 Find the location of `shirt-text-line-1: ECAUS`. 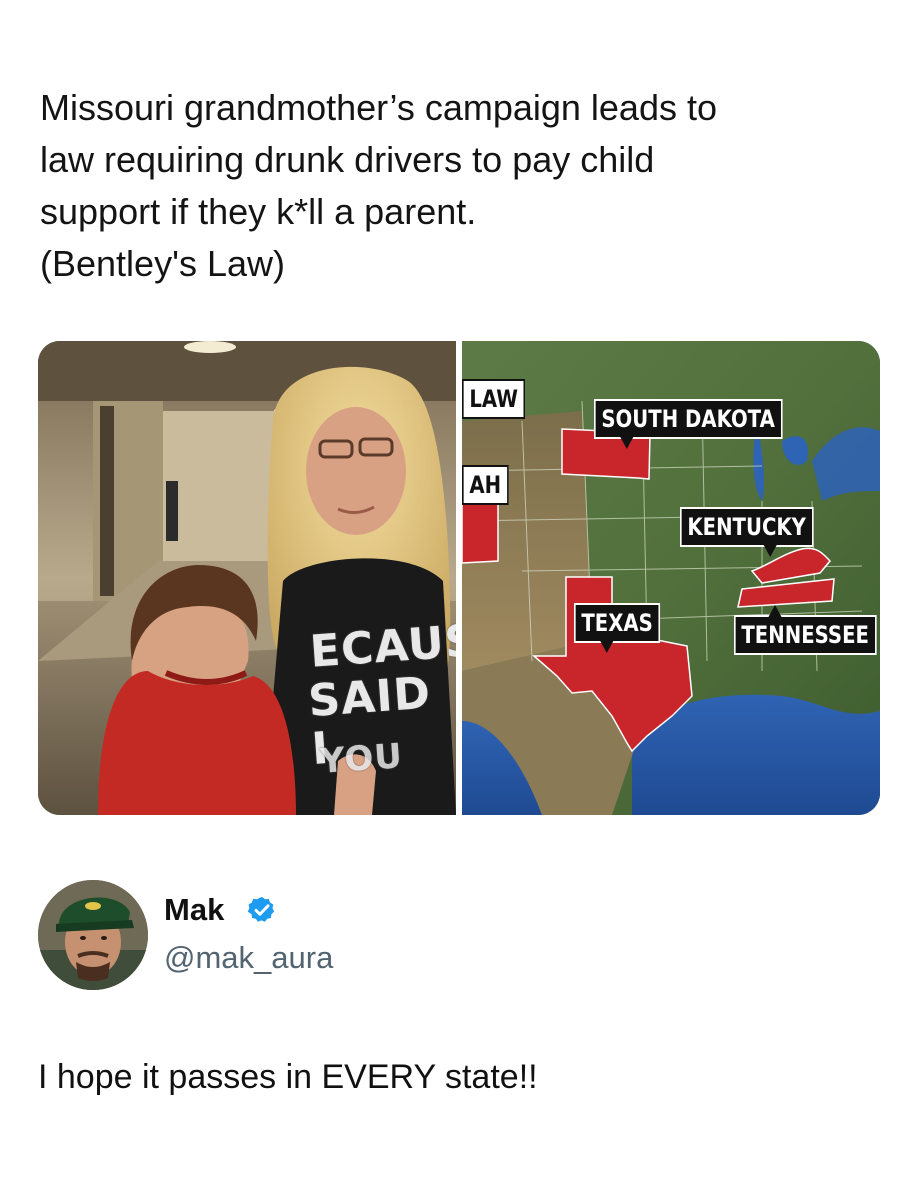

shirt-text-line-1: ECAUS is located at coordinates (382, 646).